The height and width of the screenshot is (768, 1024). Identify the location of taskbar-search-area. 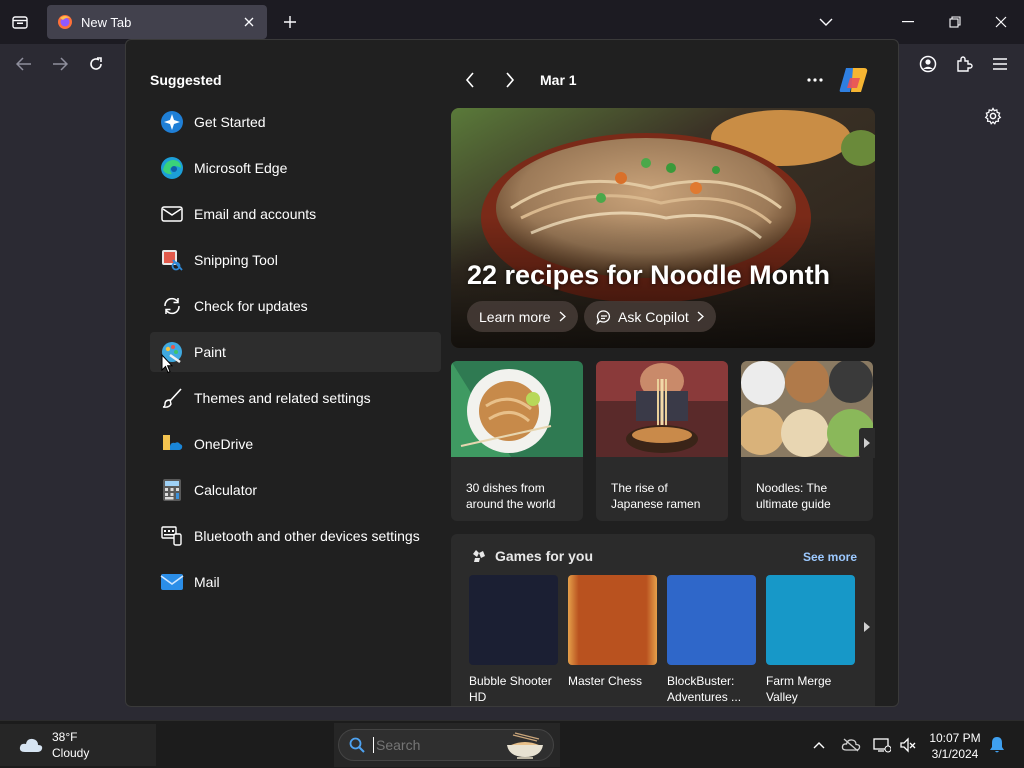
(447, 745).